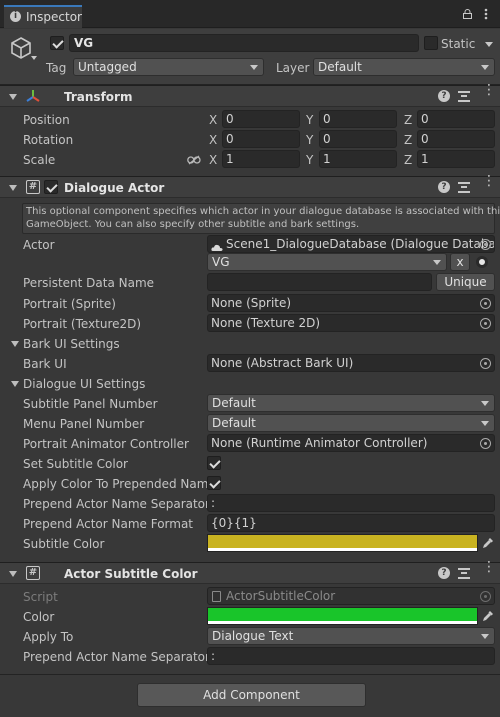 The width and height of the screenshot is (500, 717). Describe the element at coordinates (340, 67) in the screenshot. I see `layer-value: Default` at that location.